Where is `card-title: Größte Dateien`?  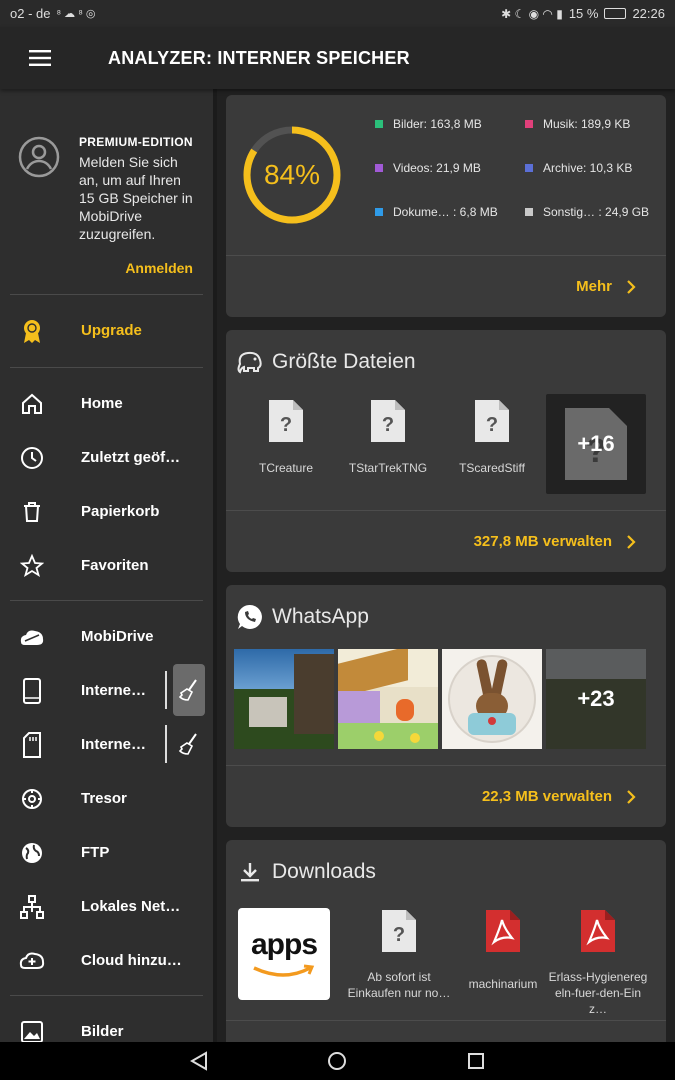
card-title: Größte Dateien is located at coordinates (326, 362).